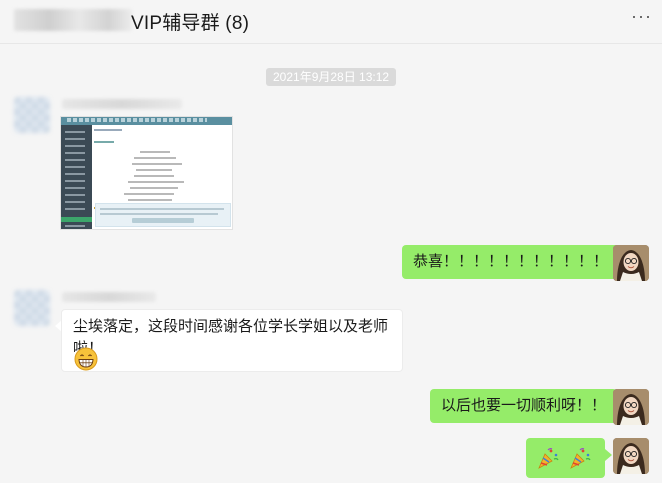 The height and width of the screenshot is (483, 662). I want to click on screenshot-sidebar, so click(76, 177).